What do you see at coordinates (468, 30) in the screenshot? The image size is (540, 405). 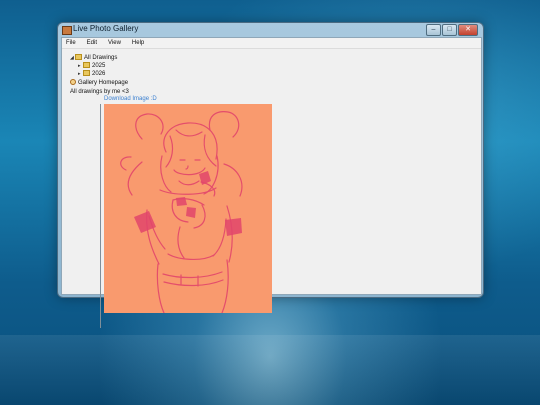 I see `close-button: ✕` at bounding box center [468, 30].